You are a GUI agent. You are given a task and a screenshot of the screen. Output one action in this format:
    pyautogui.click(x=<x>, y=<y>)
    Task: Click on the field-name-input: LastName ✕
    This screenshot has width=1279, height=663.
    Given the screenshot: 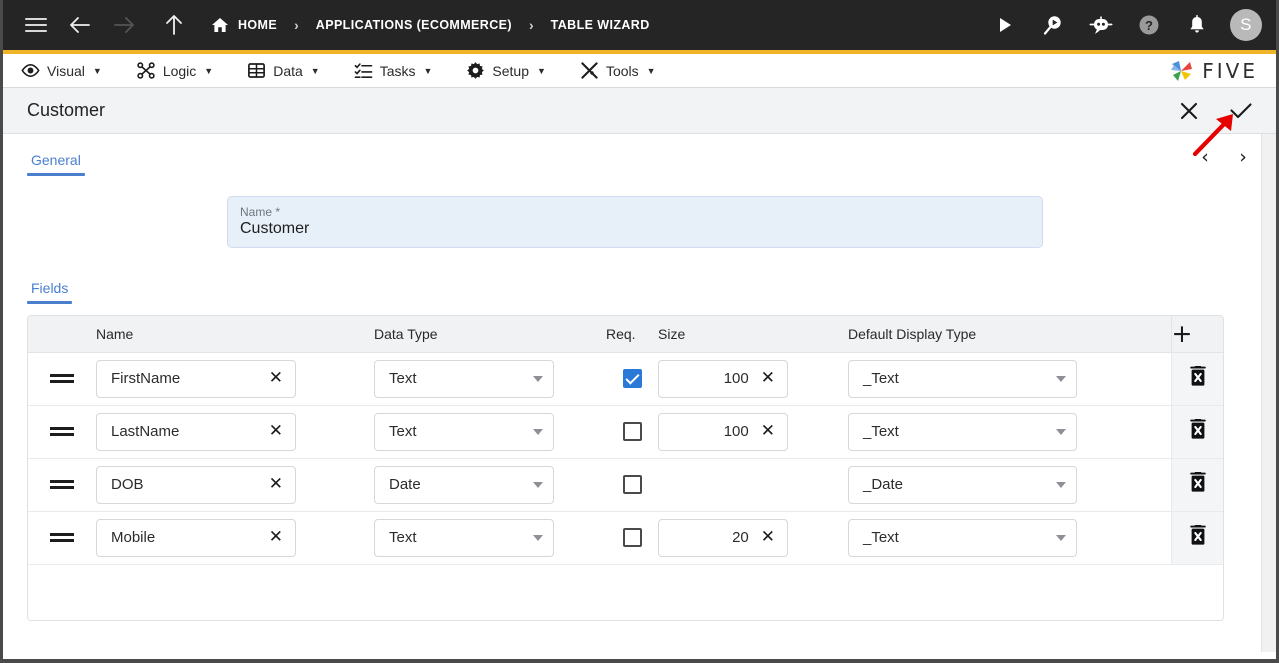 What is the action you would take?
    pyautogui.click(x=196, y=431)
    